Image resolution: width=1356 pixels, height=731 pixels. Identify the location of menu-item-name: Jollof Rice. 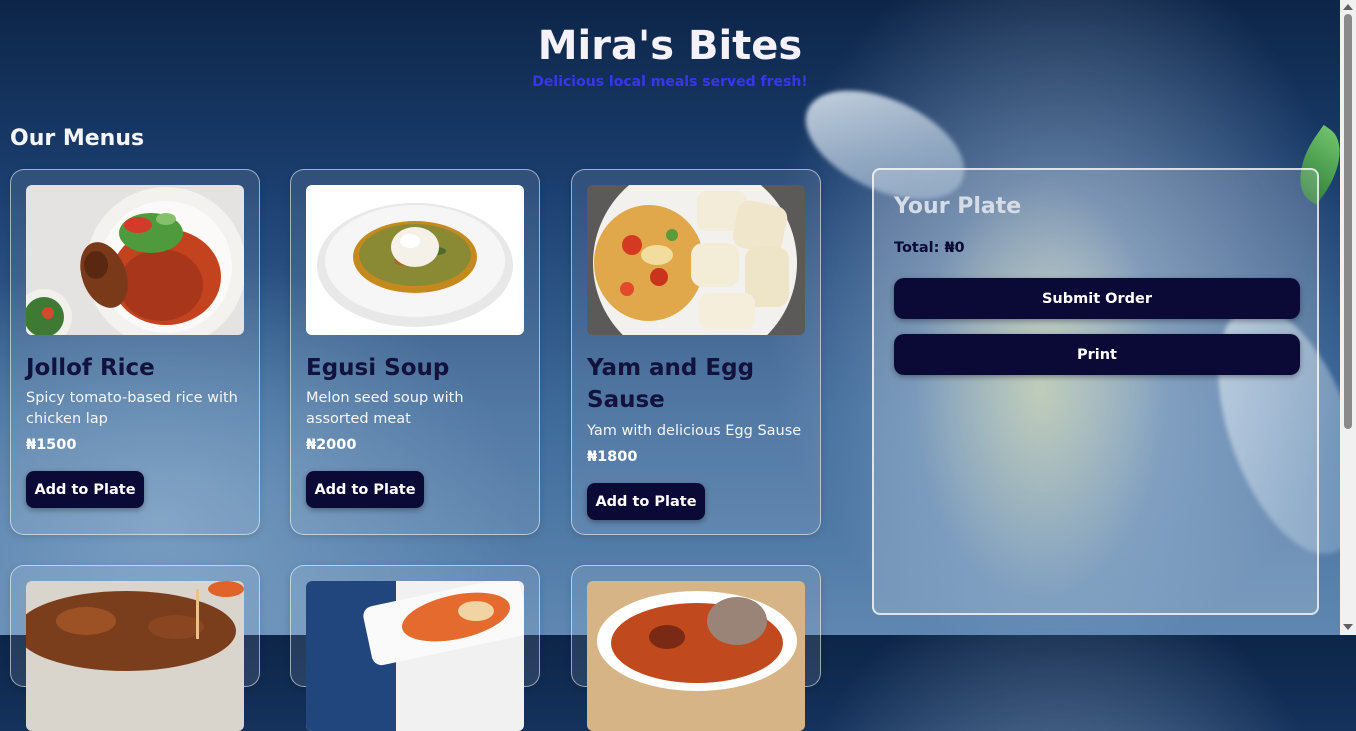
(90, 368).